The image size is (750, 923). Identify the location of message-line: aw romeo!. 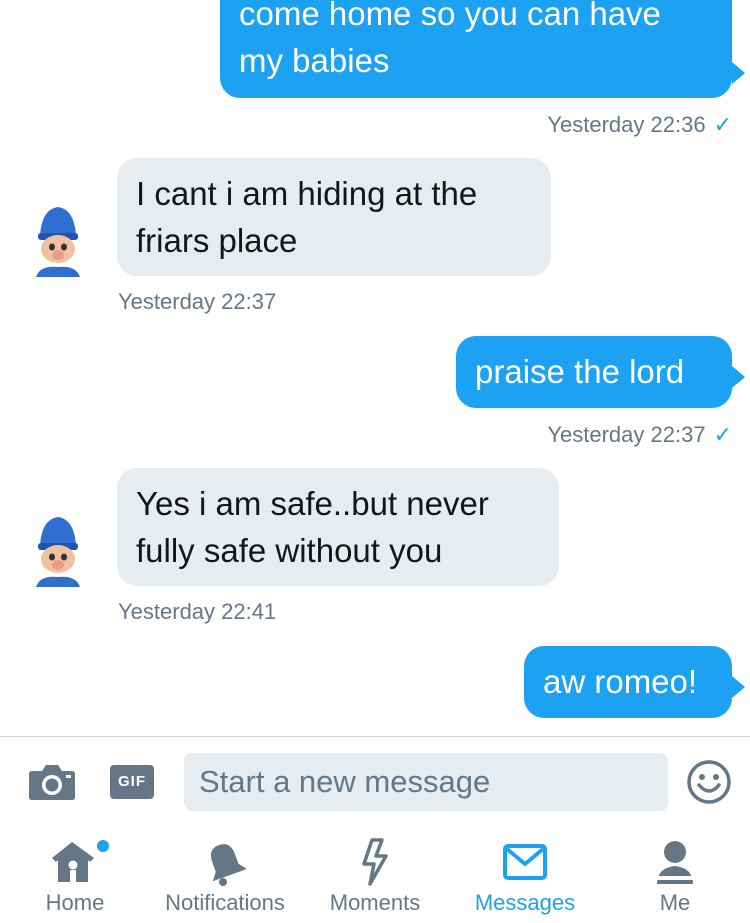
(620, 681).